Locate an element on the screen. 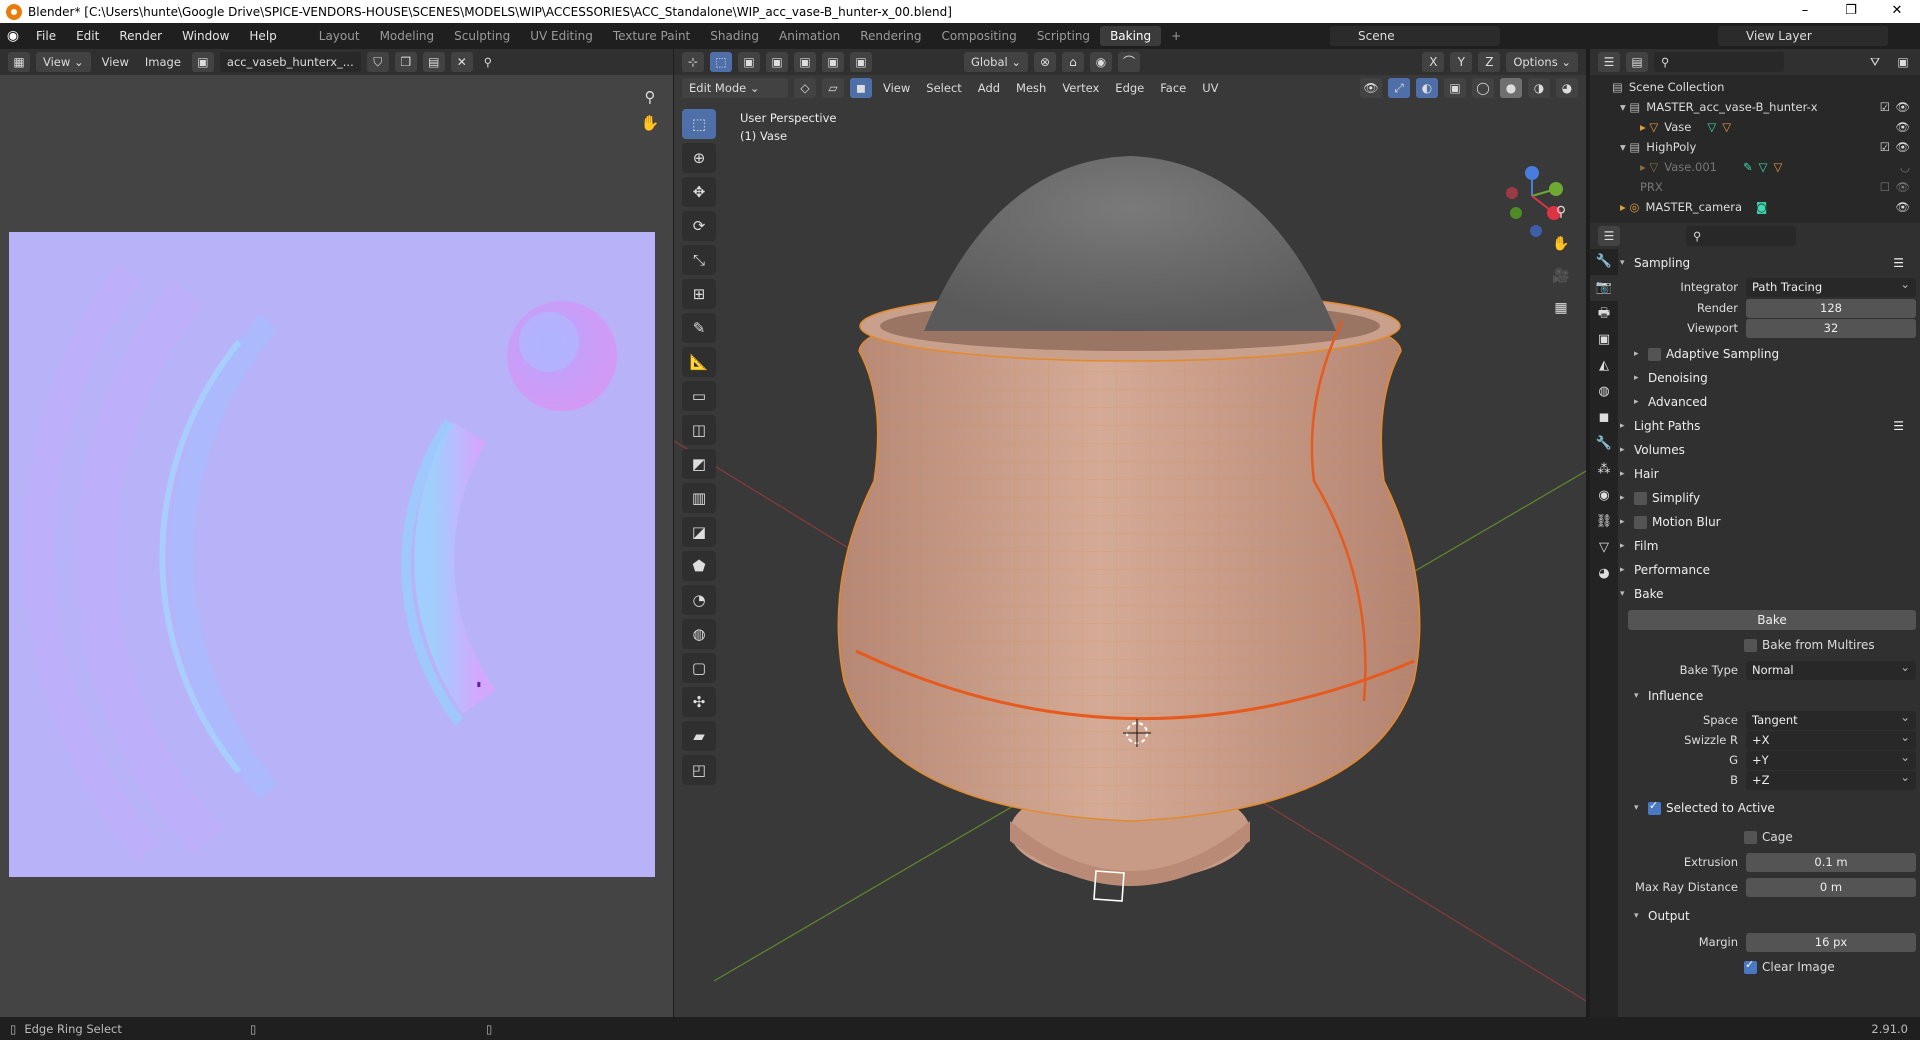  bake-panel-header: ▾ Bake is located at coordinates (1768, 594).